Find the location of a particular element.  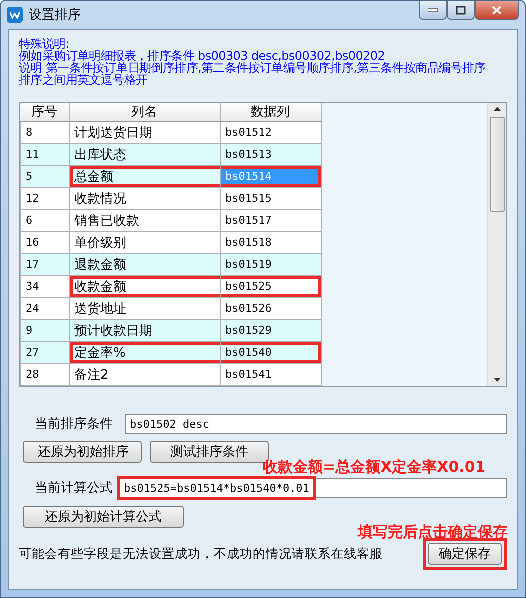

maximize-button is located at coordinates (461, 10).